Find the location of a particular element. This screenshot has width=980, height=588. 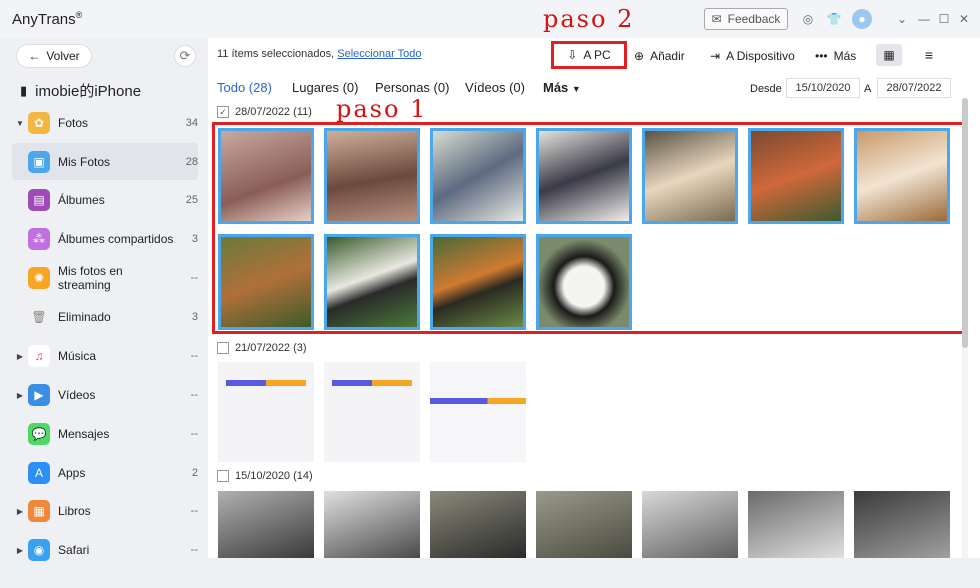

date-from-label: Desde is located at coordinates (766, 89).